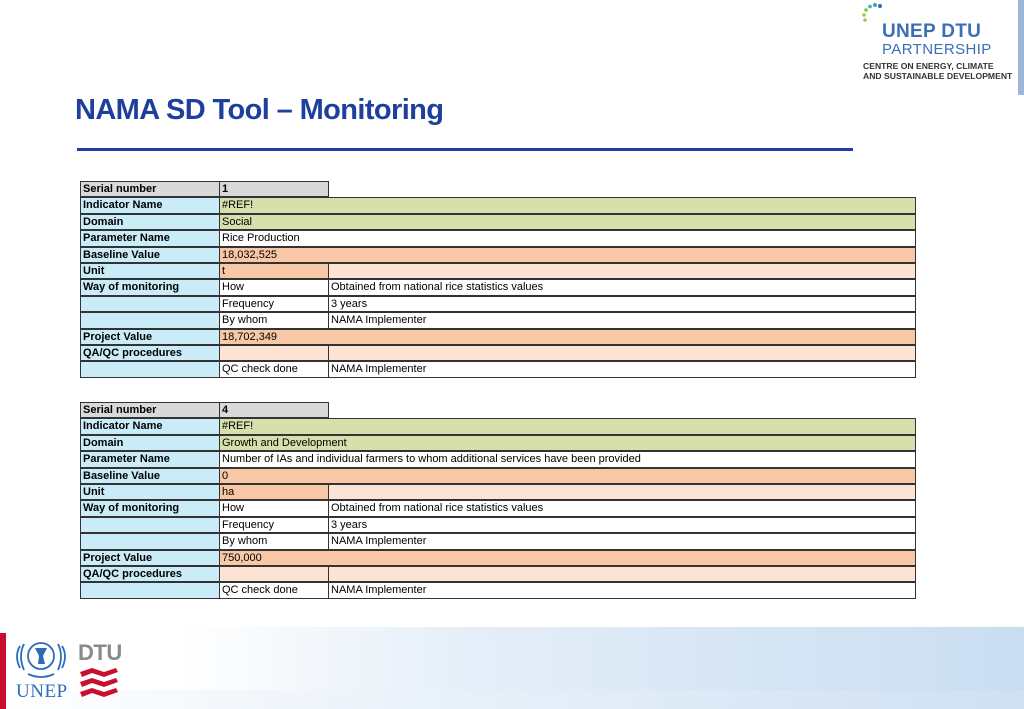 The image size is (1024, 709). I want to click on baseline-value: 0, so click(567, 475).